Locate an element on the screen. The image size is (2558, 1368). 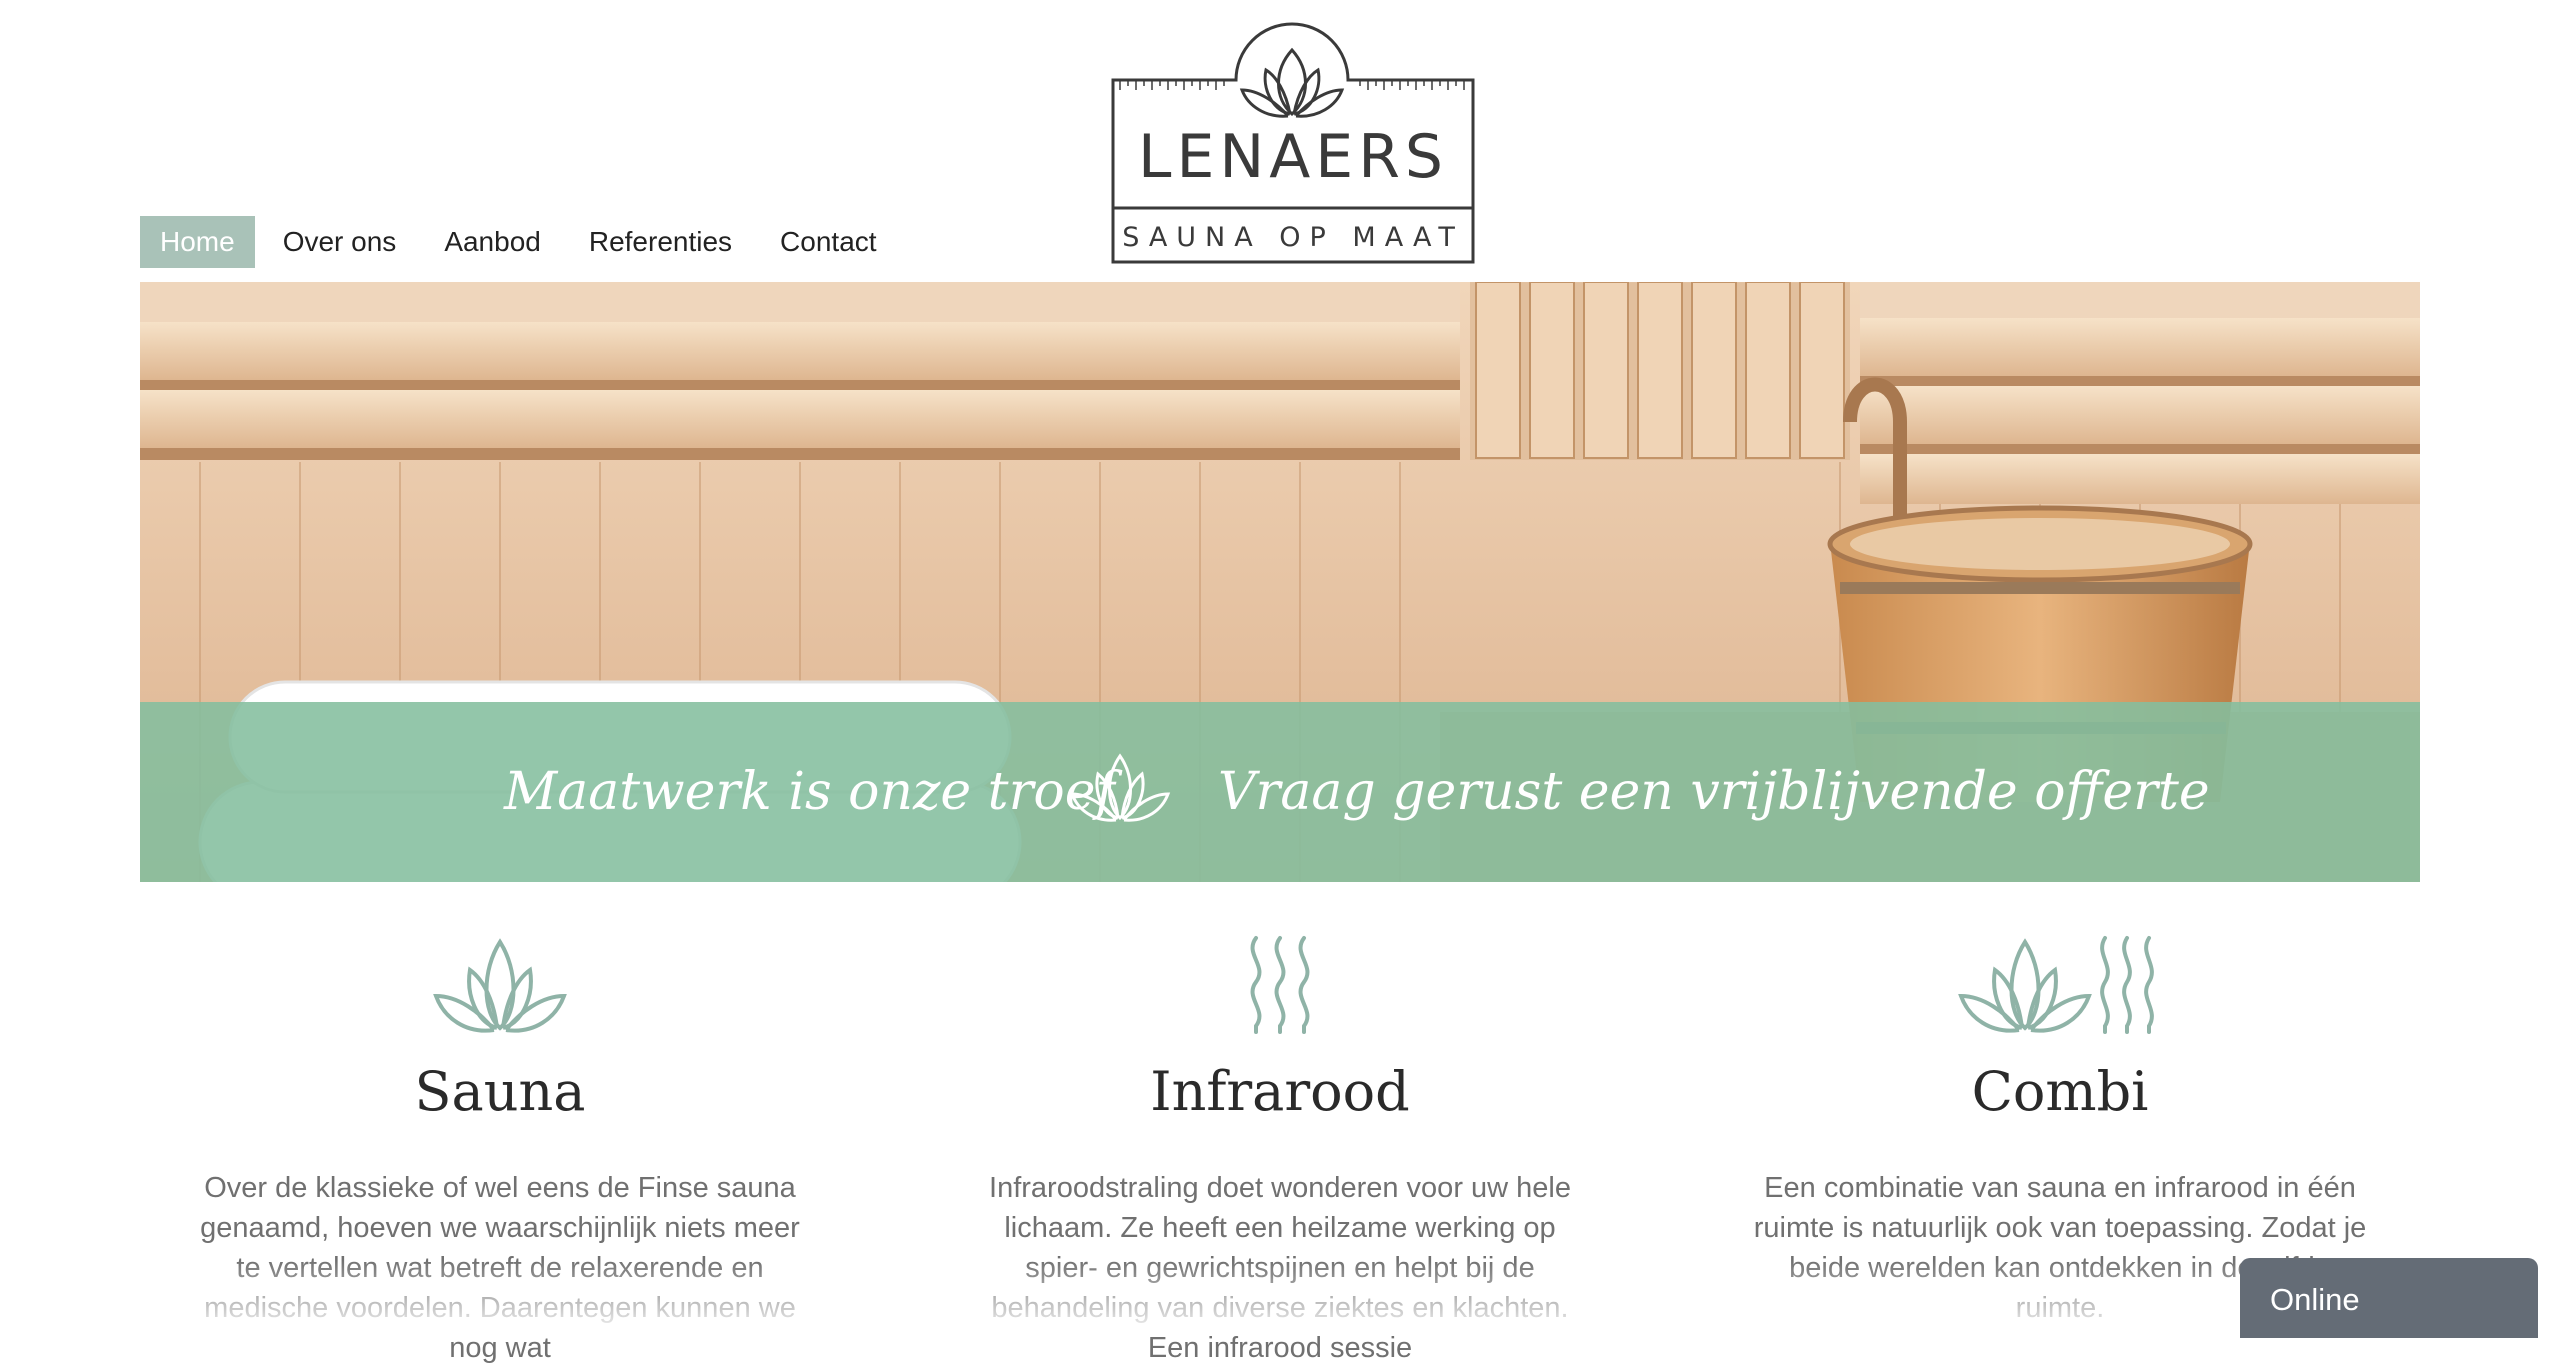
feature-title: Infrarood is located at coordinates (1280, 1091).